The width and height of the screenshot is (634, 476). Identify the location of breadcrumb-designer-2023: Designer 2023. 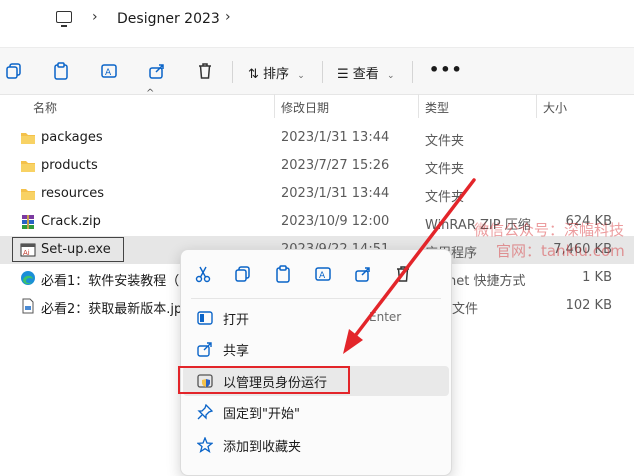
(168, 19).